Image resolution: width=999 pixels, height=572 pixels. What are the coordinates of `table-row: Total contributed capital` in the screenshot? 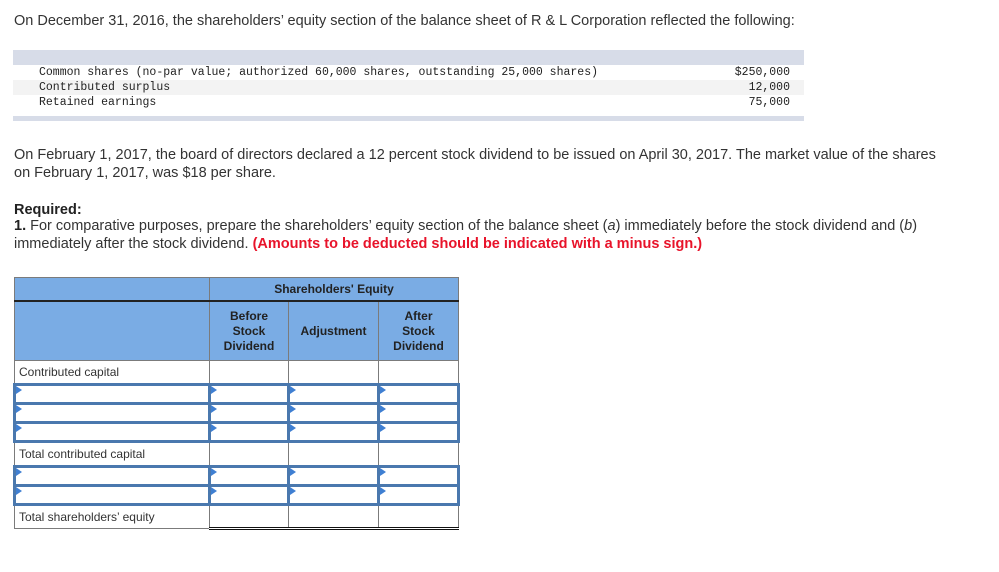 It's located at (236, 453).